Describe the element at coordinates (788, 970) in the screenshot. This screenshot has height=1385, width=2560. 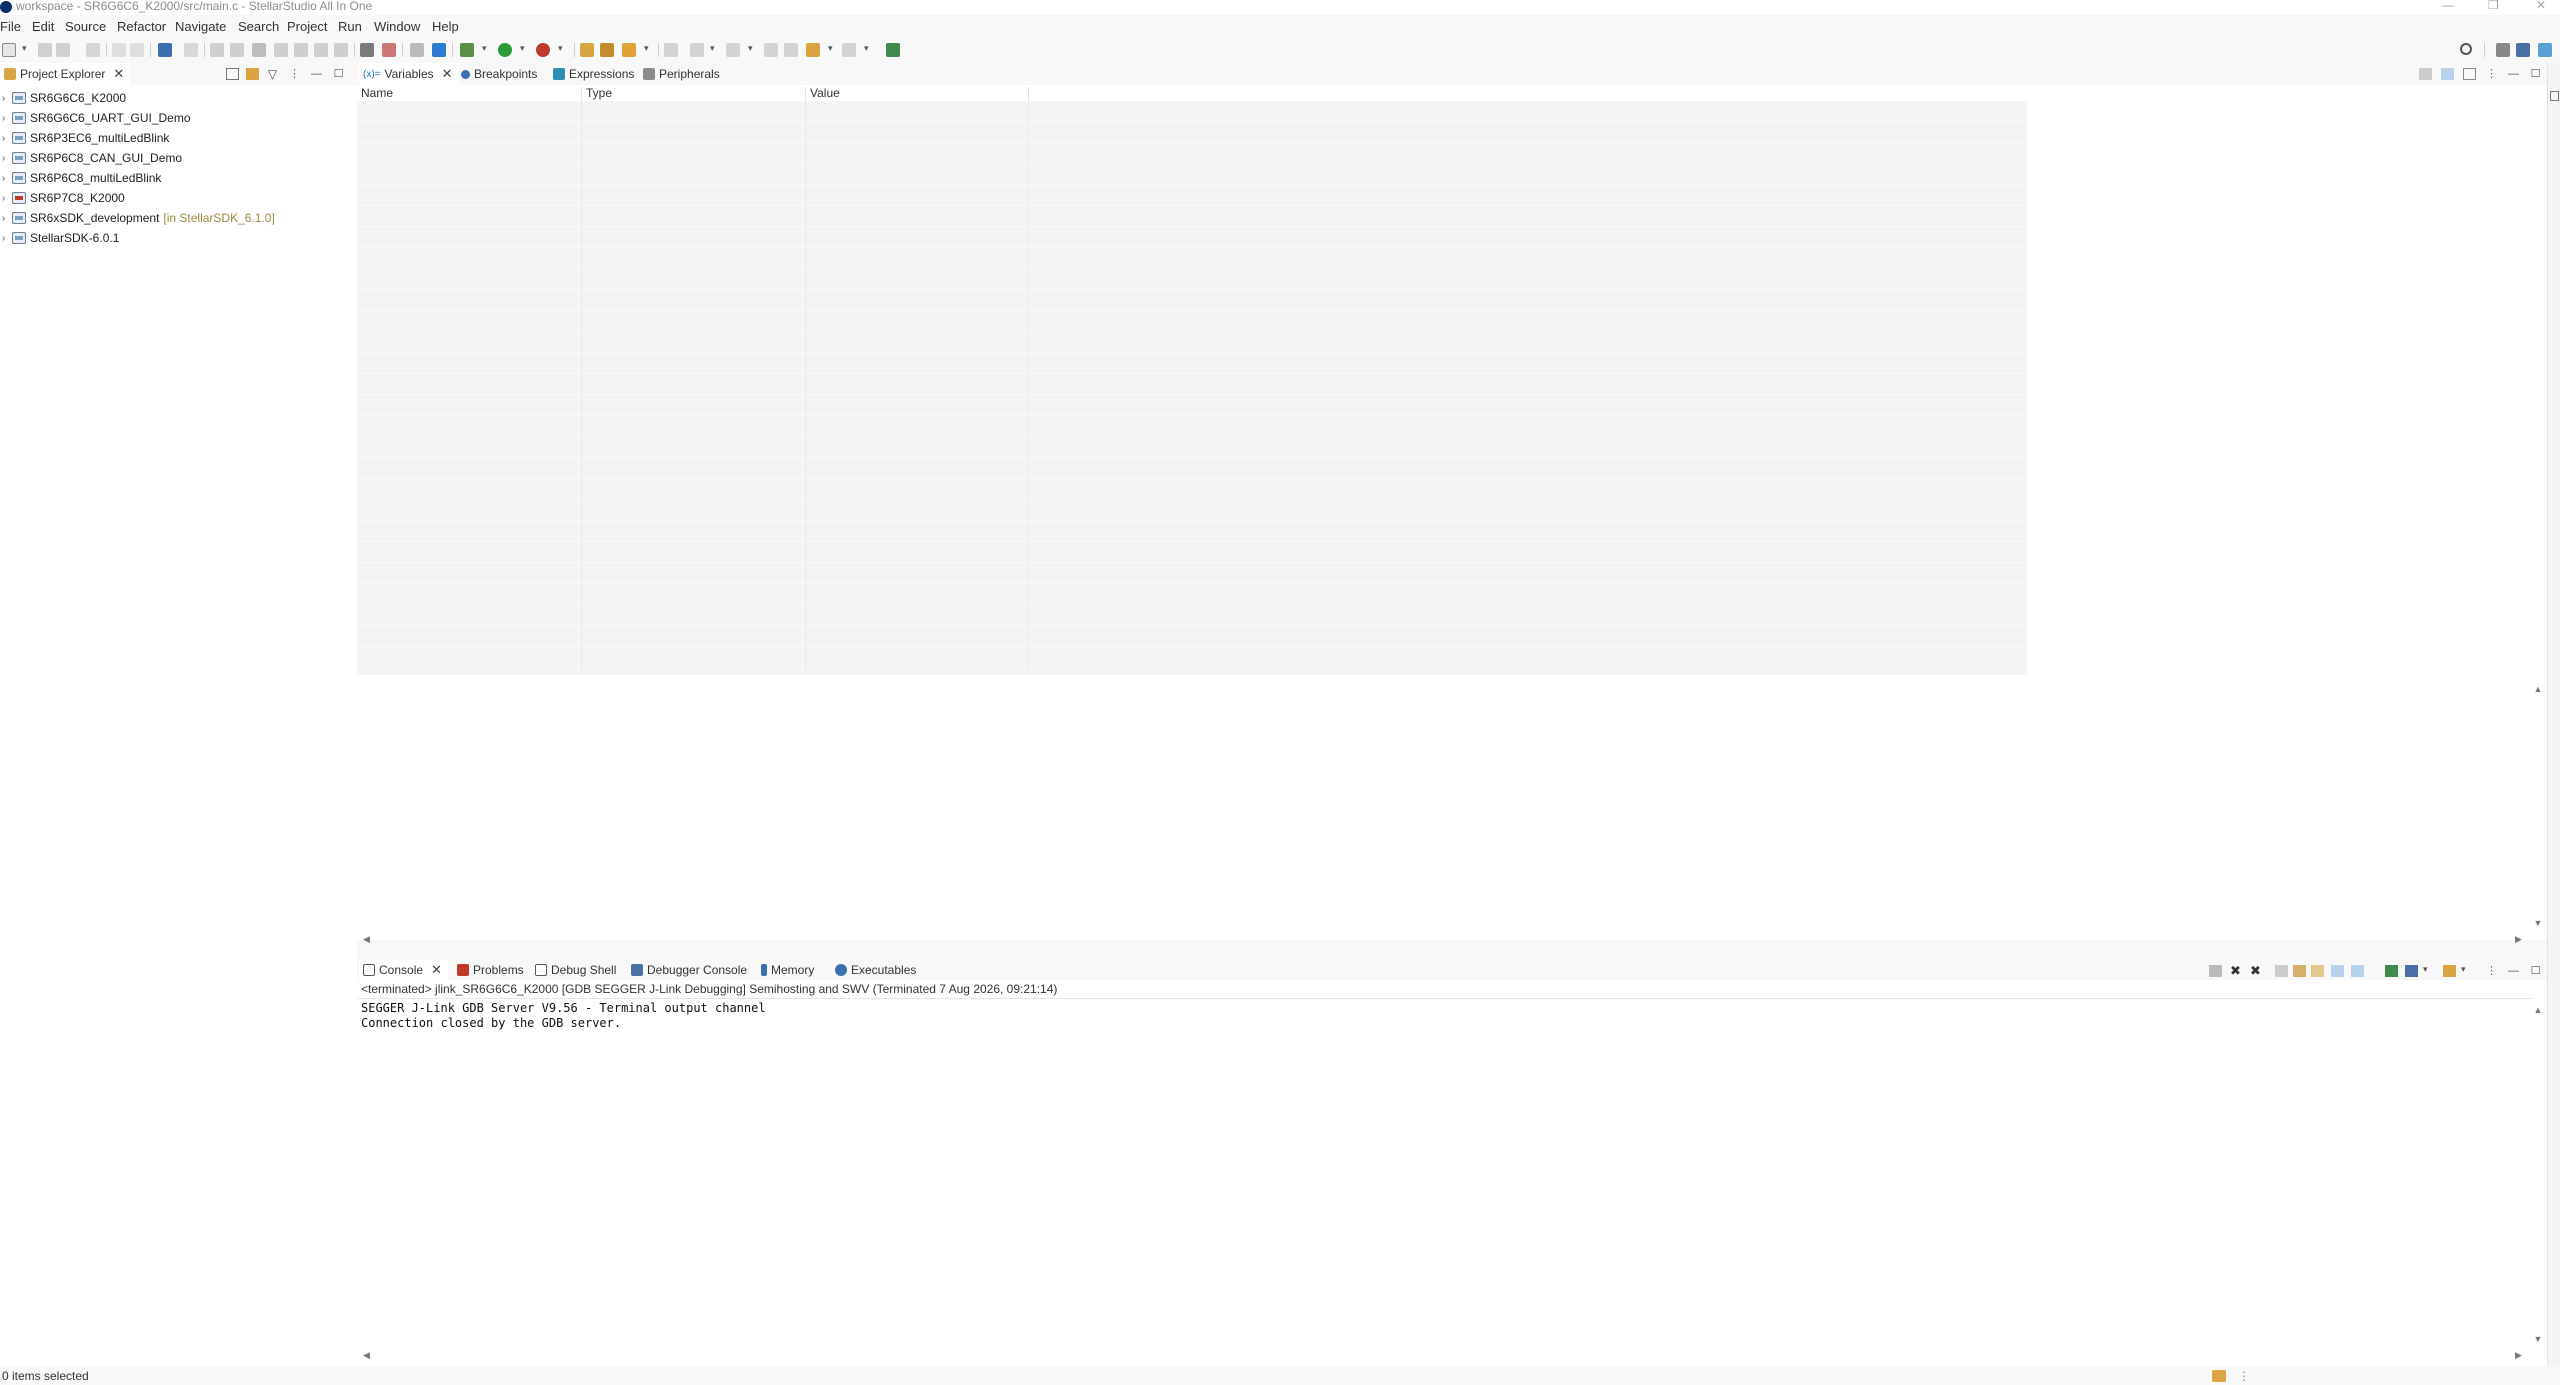
I see `tab-memory: Memory` at that location.